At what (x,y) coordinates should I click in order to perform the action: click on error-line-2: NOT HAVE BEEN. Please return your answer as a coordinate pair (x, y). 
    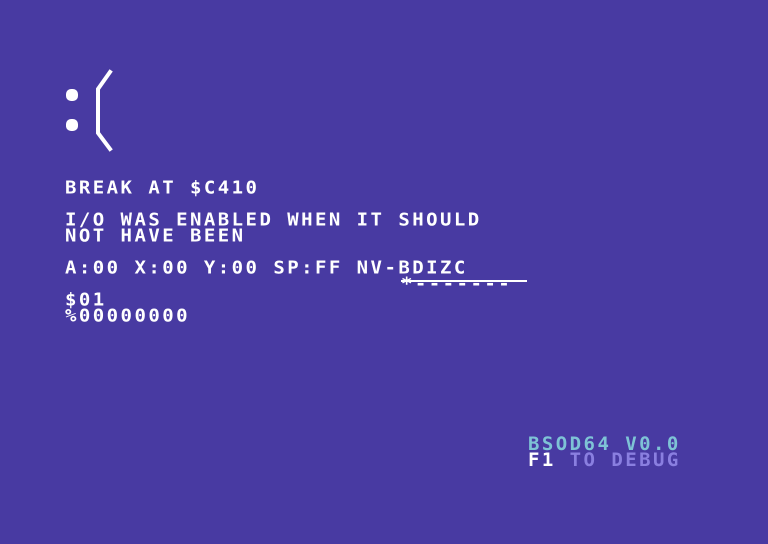
    Looking at the image, I should click on (155, 236).